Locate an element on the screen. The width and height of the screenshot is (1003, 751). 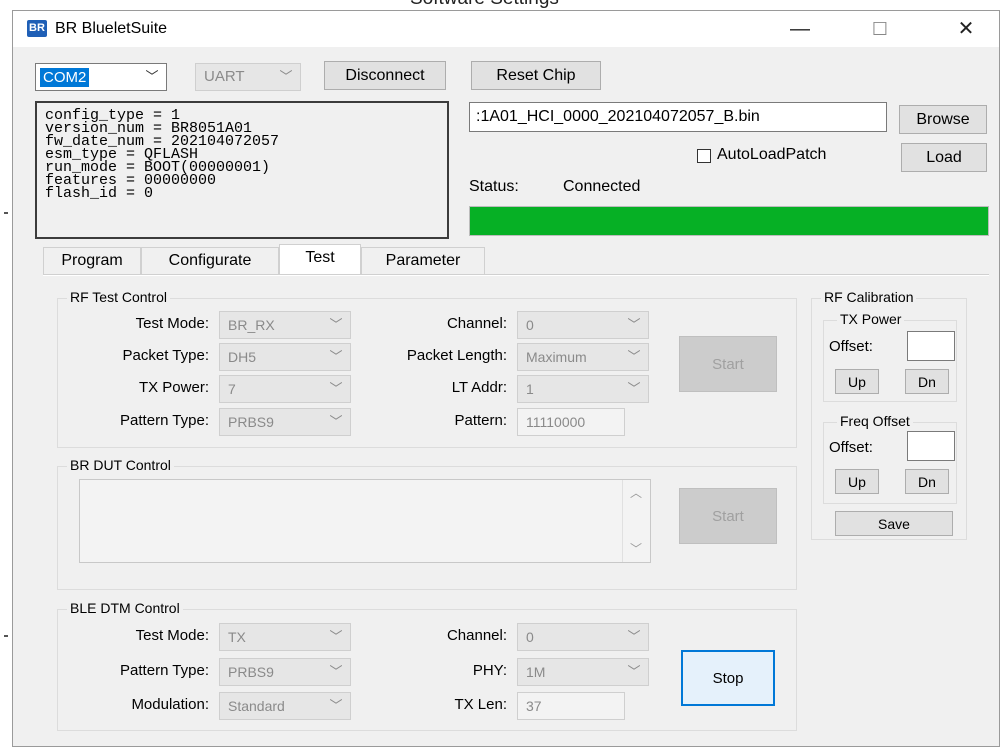
autoload-label: AutoLoadPatch is located at coordinates (772, 154).